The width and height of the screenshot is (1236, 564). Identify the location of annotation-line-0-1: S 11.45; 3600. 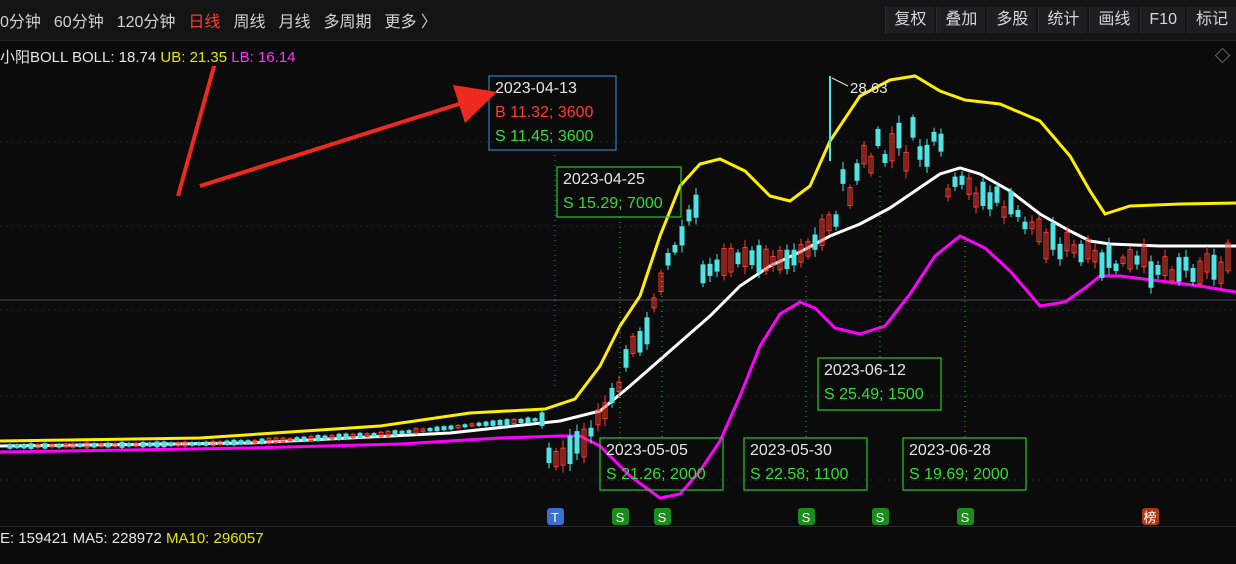
(544, 136).